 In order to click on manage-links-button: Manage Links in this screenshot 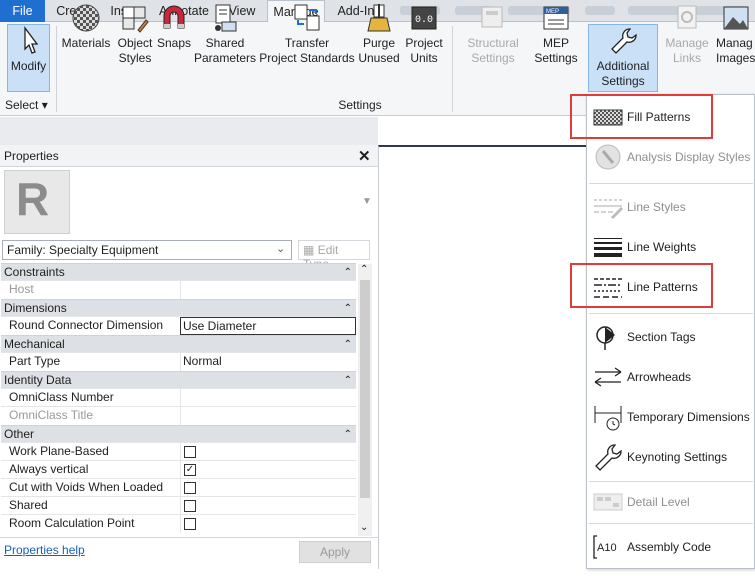, I will do `click(687, 34)`.